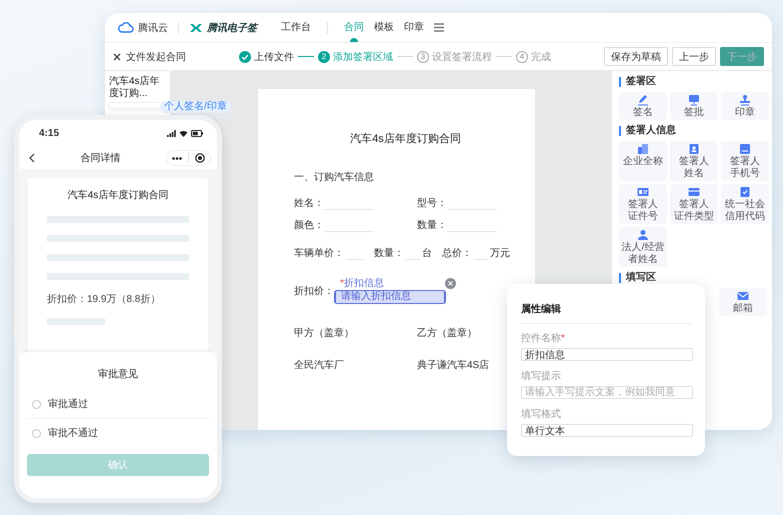  I want to click on field-label: 总价：, so click(457, 253).